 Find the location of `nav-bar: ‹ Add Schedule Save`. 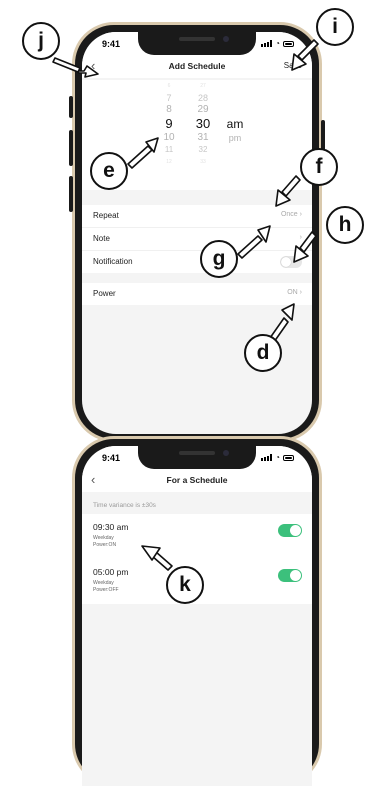

nav-bar: ‹ Add Schedule Save is located at coordinates (197, 67).